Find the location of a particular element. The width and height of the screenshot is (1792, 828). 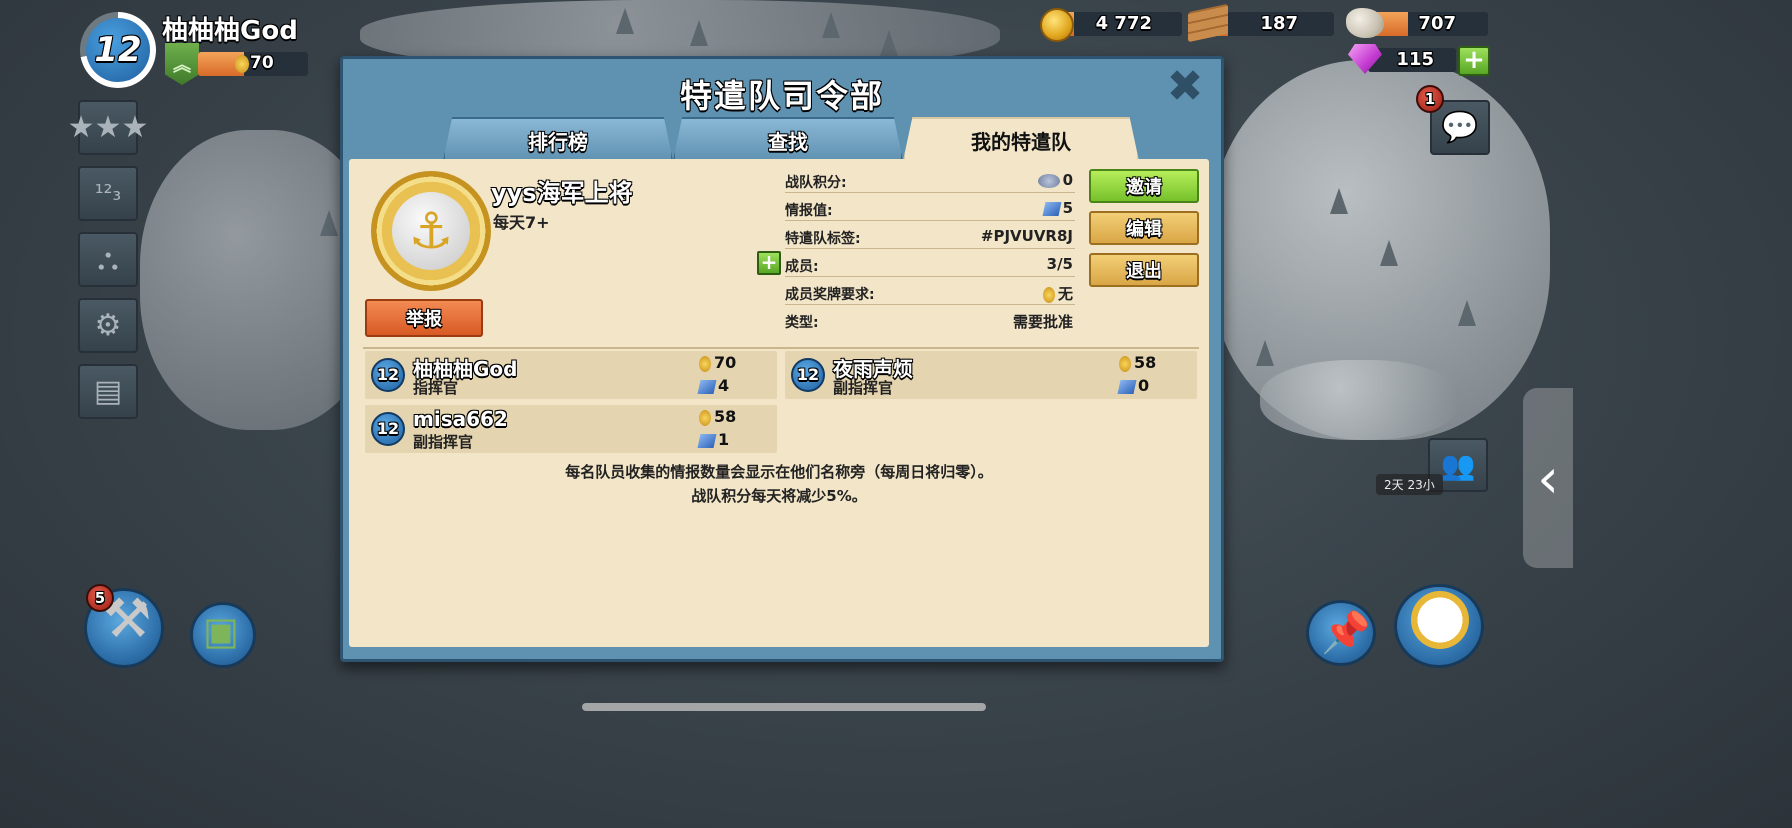

info-value: 0 is located at coordinates (1067, 180).